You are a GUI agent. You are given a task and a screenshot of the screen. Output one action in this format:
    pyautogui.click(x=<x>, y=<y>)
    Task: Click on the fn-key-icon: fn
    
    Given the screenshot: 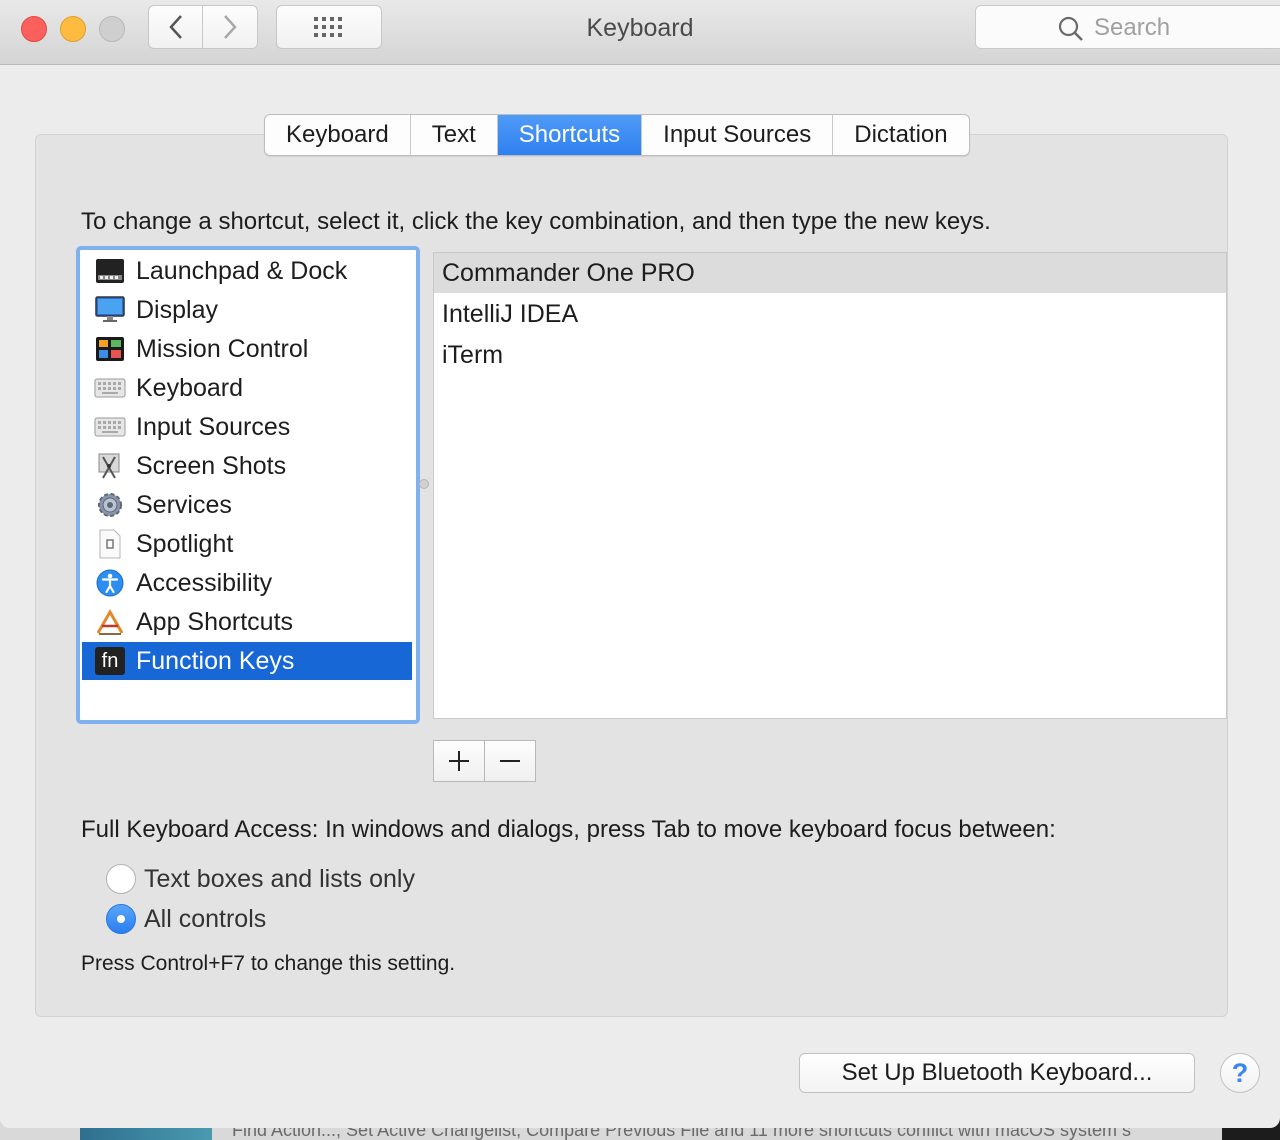 What is the action you would take?
    pyautogui.click(x=110, y=661)
    